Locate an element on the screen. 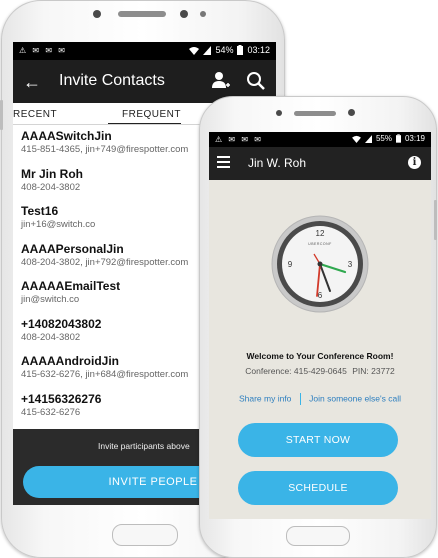  add-person-icon is located at coordinates (221, 81).